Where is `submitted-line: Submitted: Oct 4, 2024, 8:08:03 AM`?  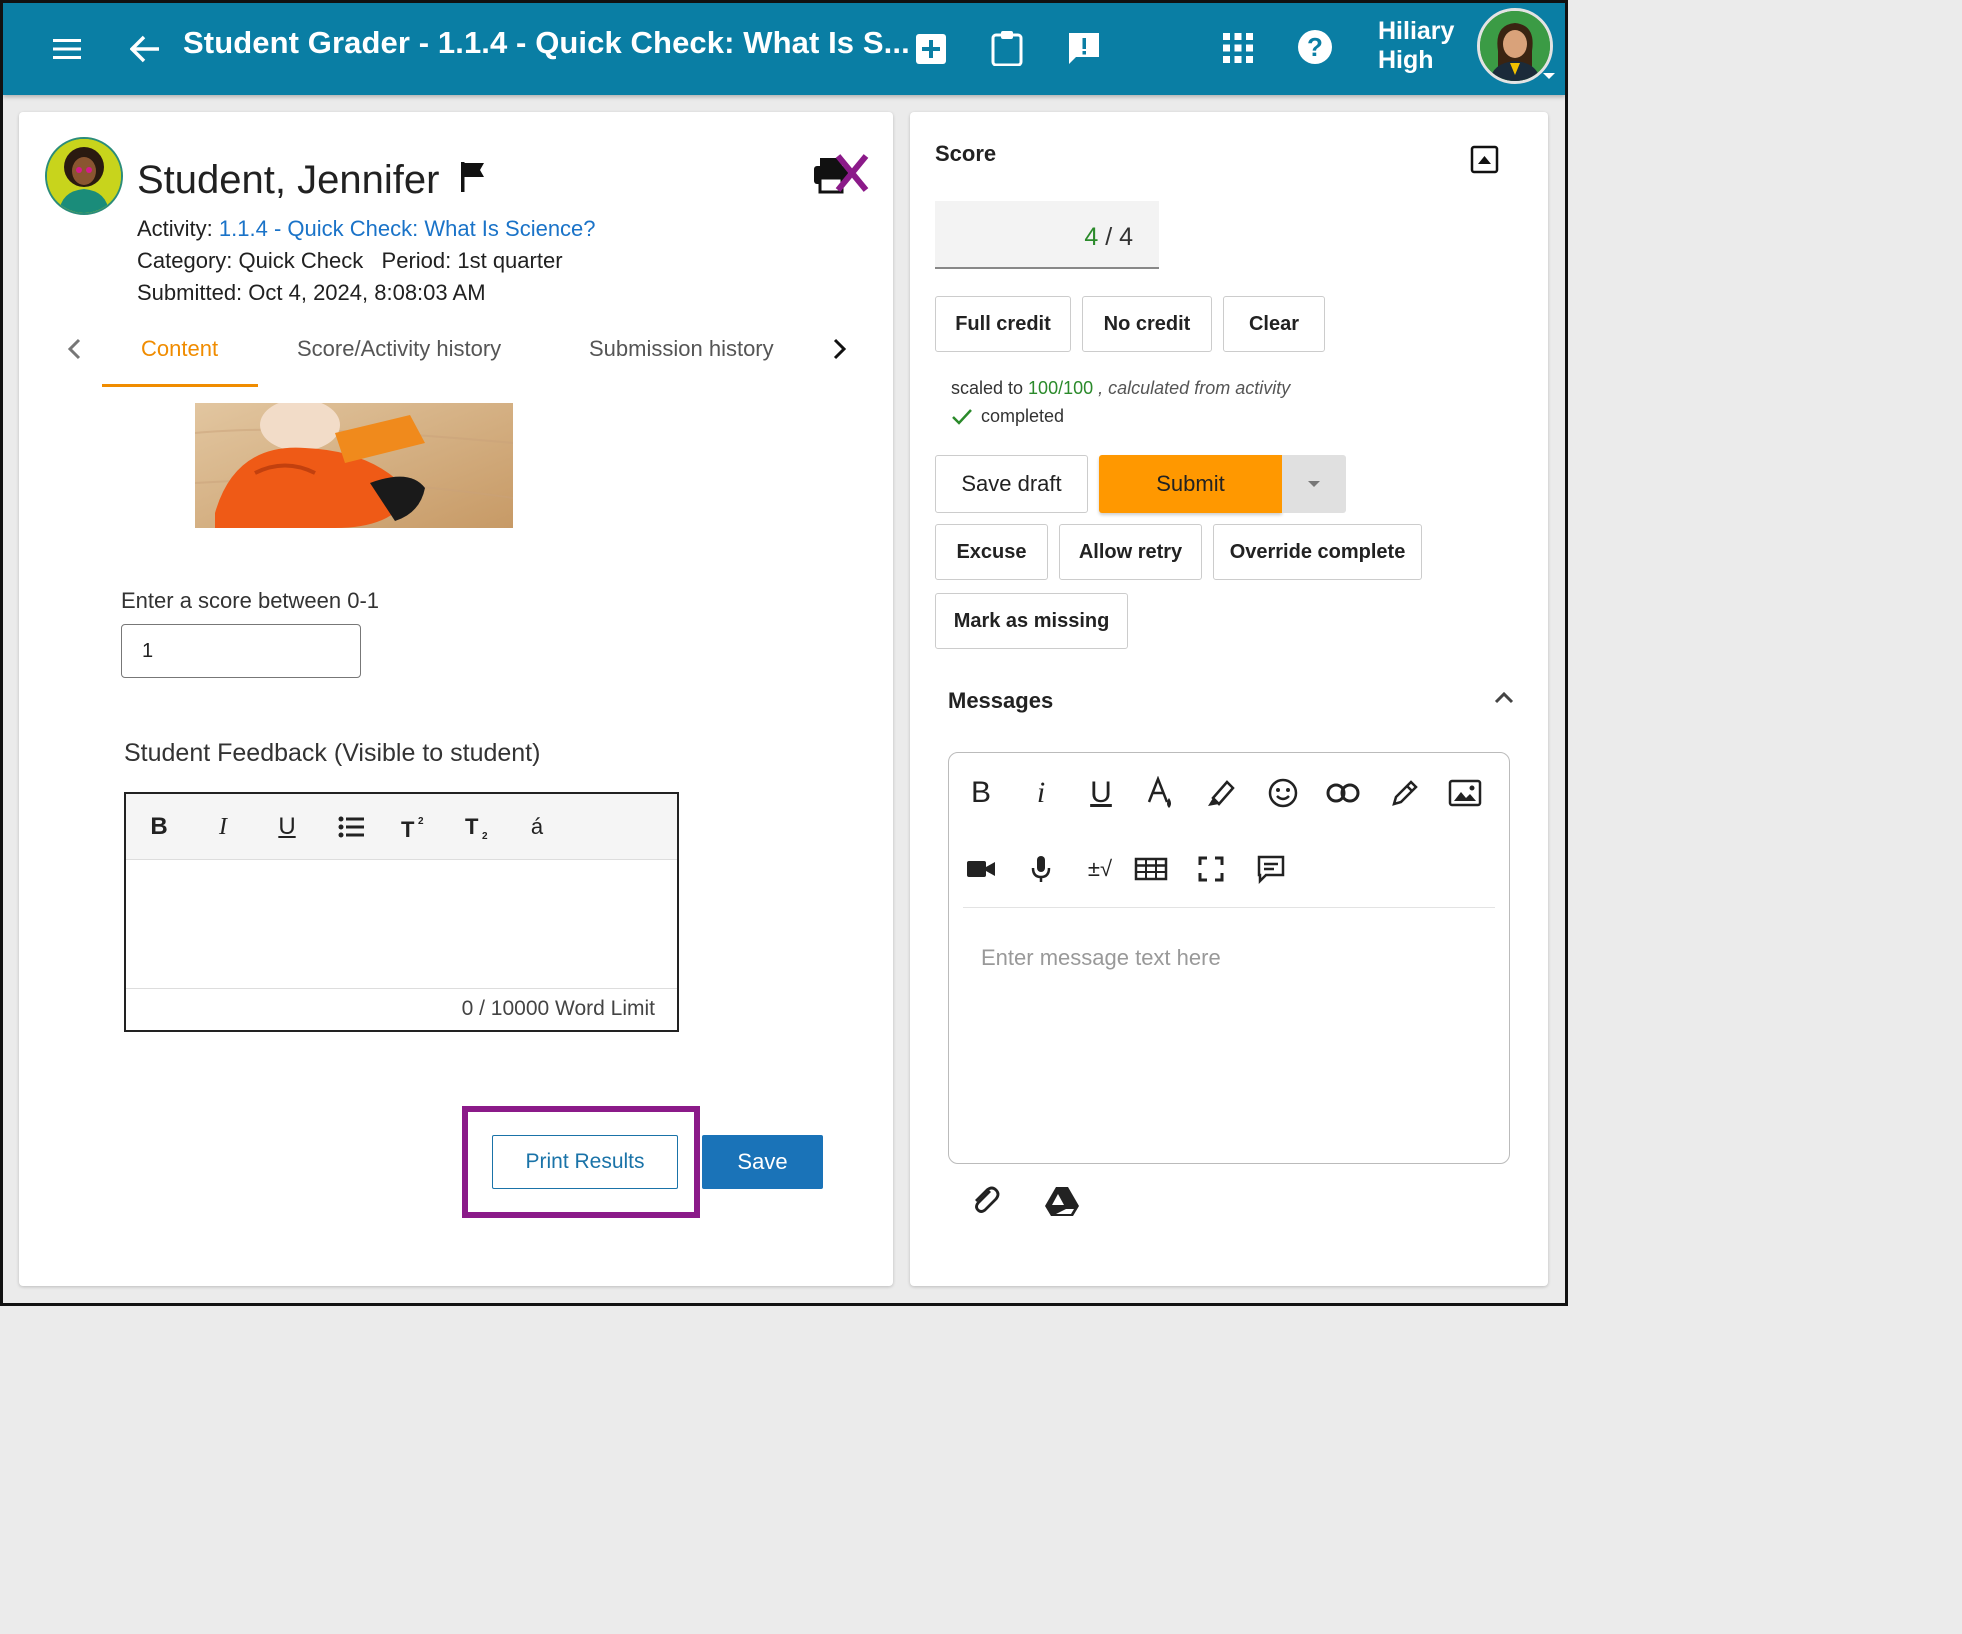 submitted-line: Submitted: Oct 4, 2024, 8:08:03 AM is located at coordinates (311, 292).